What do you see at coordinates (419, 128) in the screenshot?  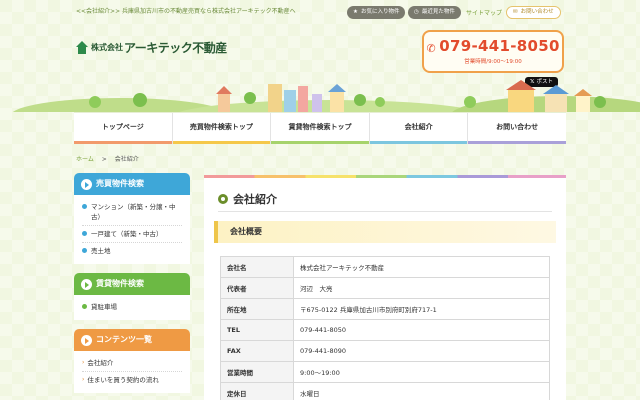 I see `nav-company: 会社紹介` at bounding box center [419, 128].